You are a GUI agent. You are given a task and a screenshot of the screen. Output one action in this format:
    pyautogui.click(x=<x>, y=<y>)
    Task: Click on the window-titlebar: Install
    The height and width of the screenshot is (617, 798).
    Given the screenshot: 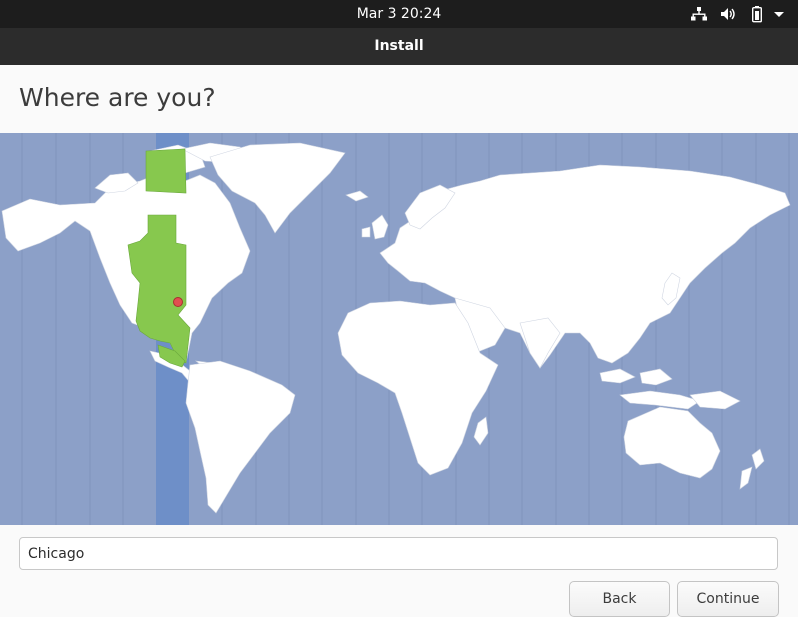 What is the action you would take?
    pyautogui.click(x=399, y=46)
    